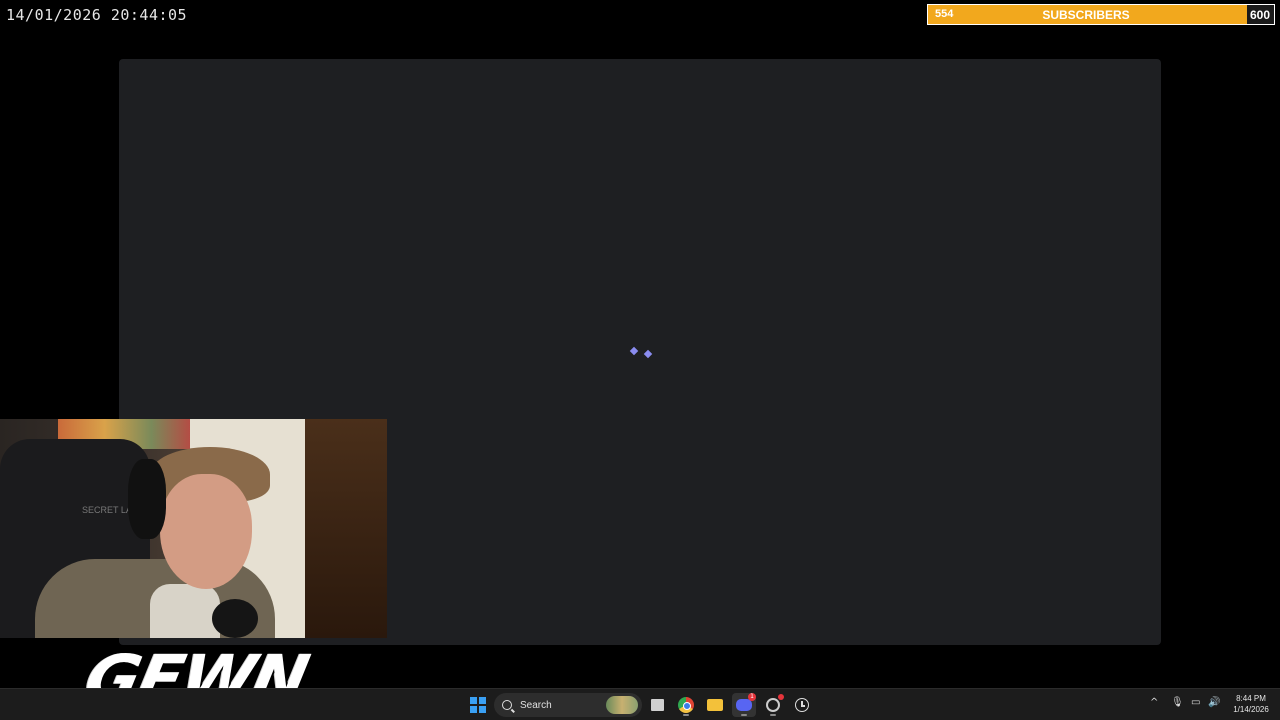 The width and height of the screenshot is (1280, 720). Describe the element at coordinates (1214, 702) in the screenshot. I see `volume-icon: 🔊` at that location.